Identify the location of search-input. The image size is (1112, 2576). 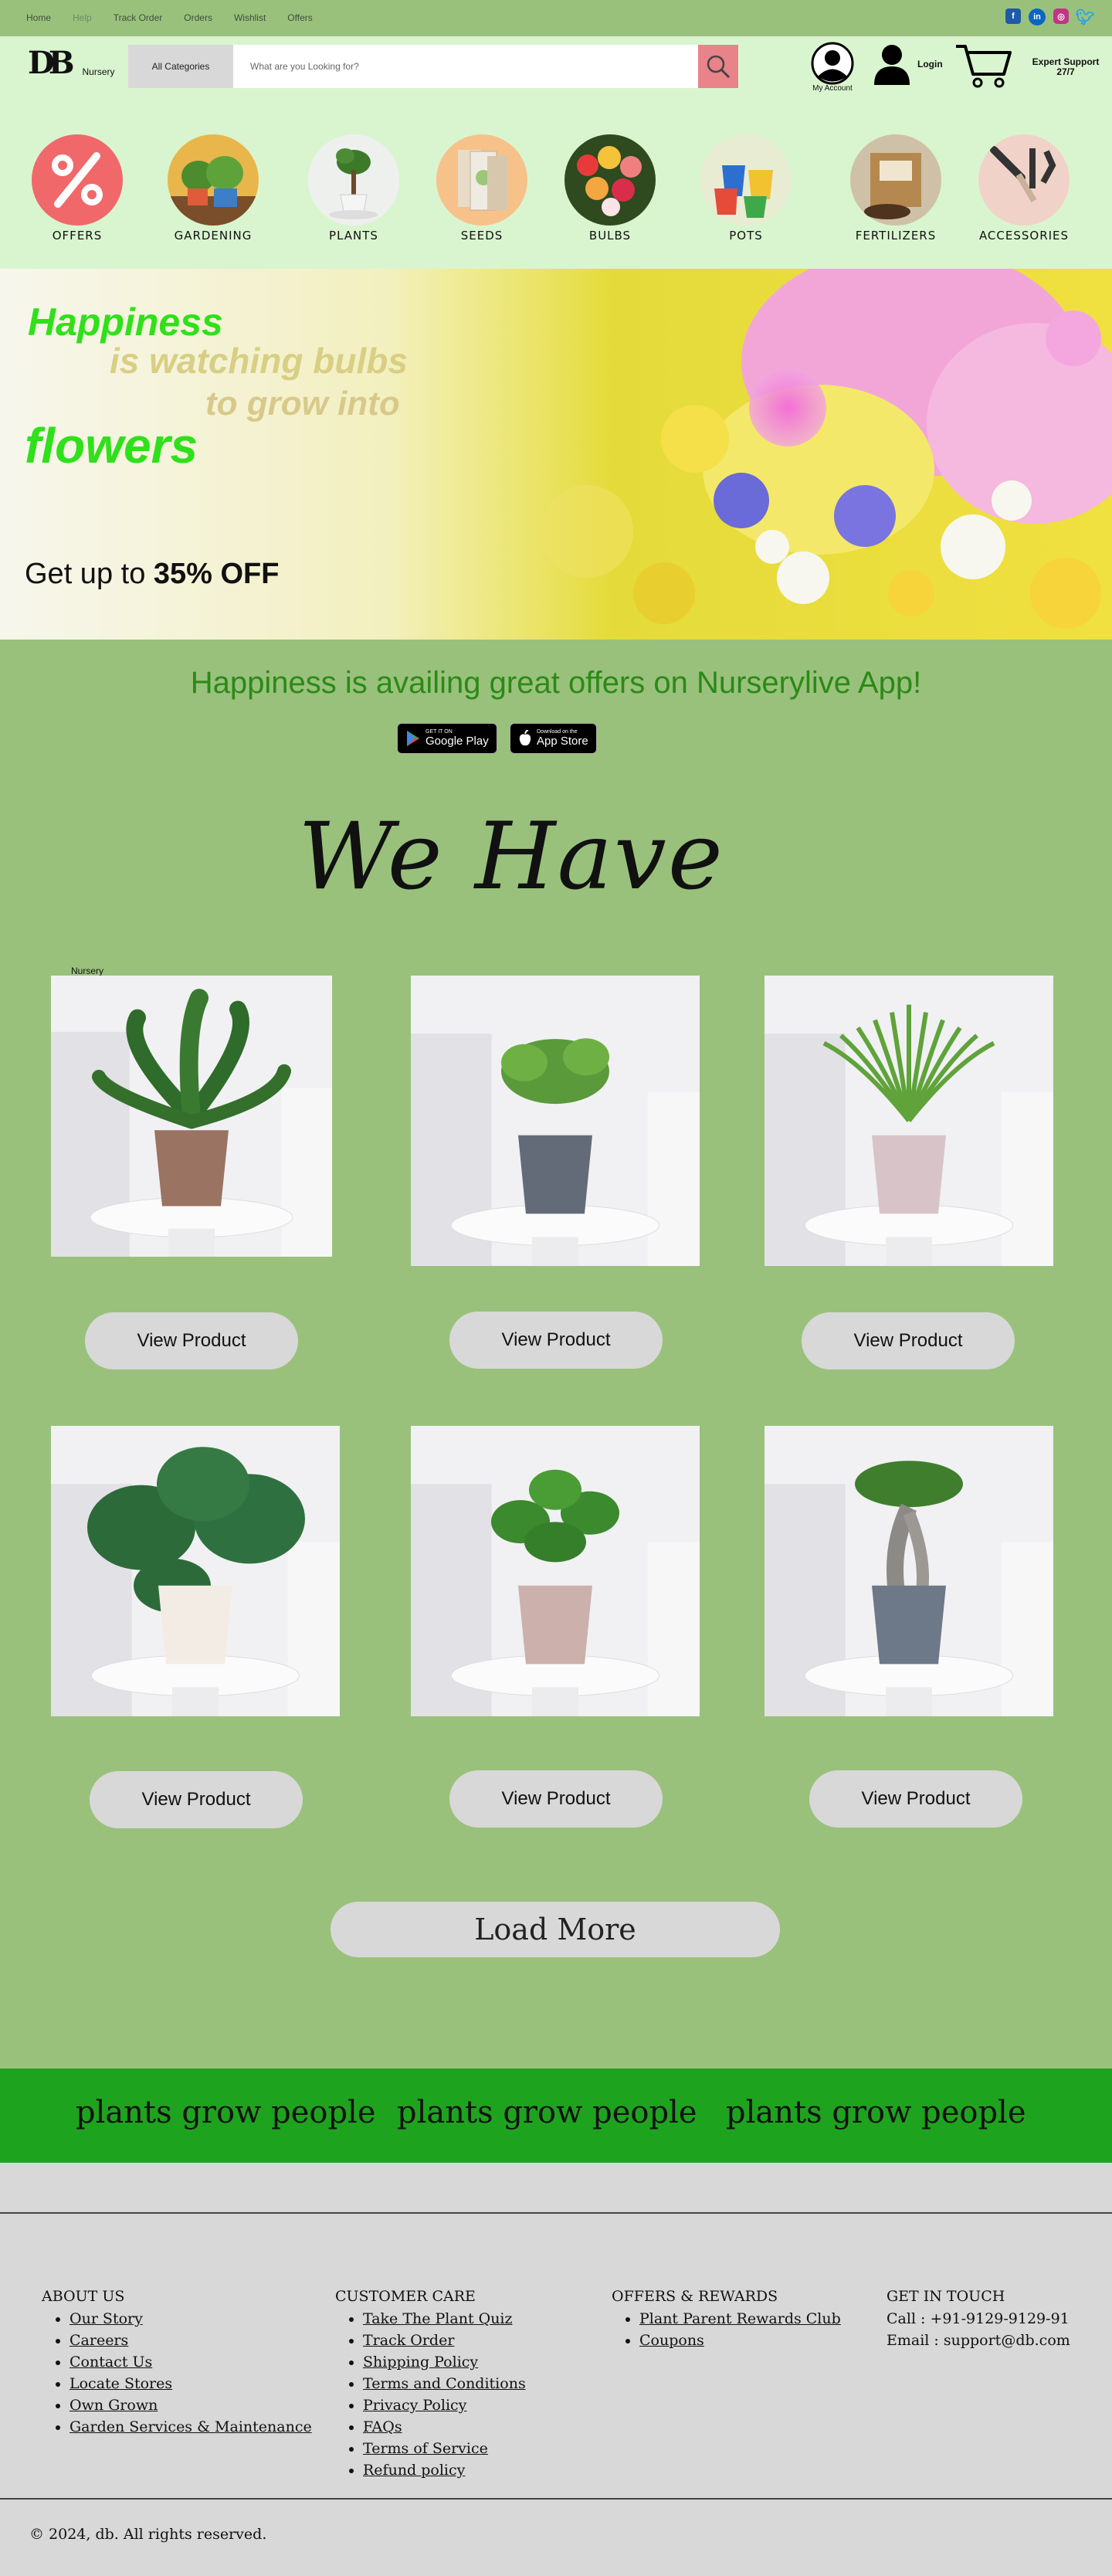
(465, 66).